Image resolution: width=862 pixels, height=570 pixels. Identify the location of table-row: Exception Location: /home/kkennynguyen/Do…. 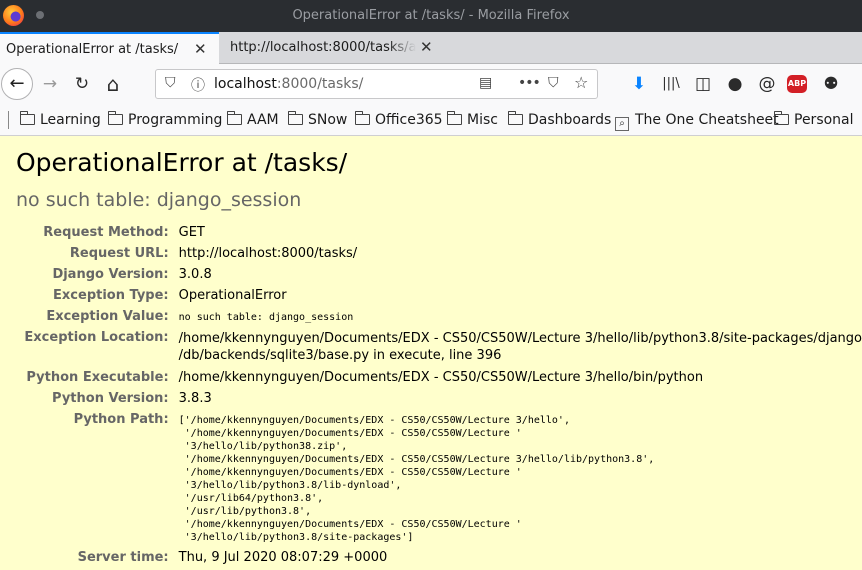
(431, 347).